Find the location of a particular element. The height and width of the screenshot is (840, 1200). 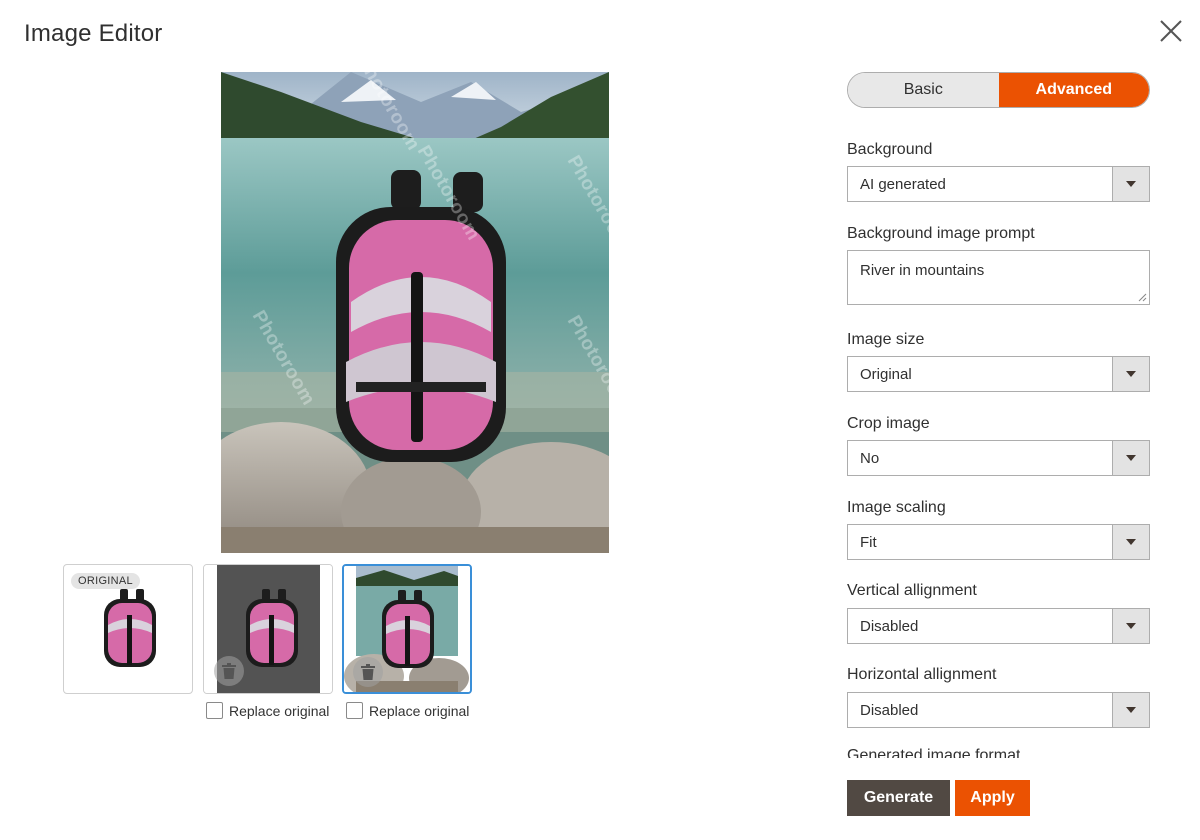

horizontal-alignment-value: Disabled is located at coordinates (889, 710).